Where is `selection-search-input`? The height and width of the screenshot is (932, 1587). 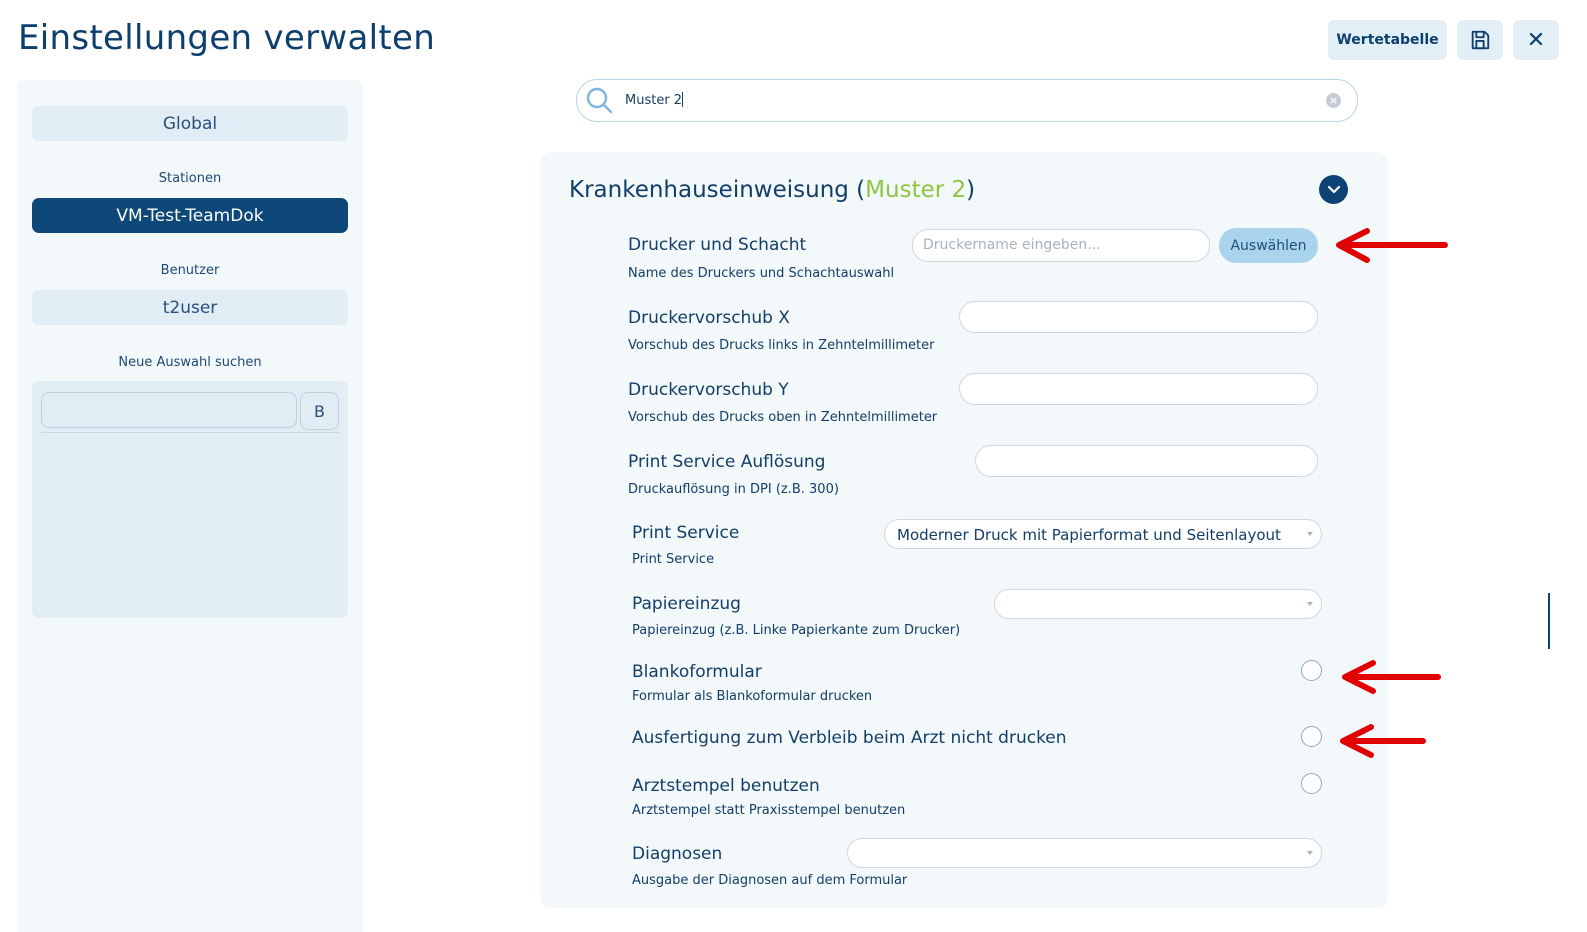
selection-search-input is located at coordinates (169, 410).